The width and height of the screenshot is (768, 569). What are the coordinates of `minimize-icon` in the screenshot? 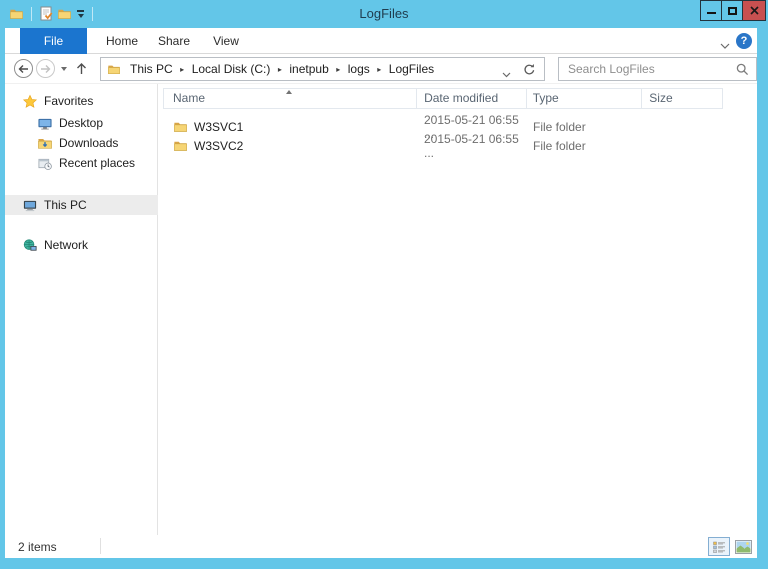 It's located at (711, 13).